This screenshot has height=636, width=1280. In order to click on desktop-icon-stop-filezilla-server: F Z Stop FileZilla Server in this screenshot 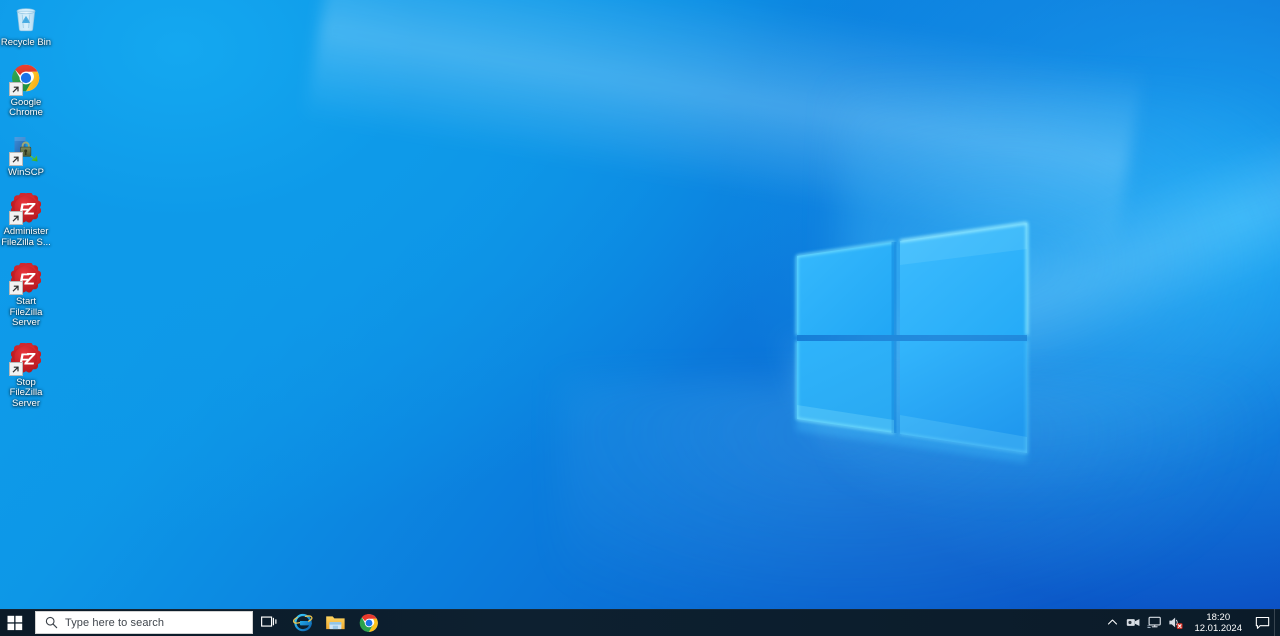, I will do `click(26, 376)`.